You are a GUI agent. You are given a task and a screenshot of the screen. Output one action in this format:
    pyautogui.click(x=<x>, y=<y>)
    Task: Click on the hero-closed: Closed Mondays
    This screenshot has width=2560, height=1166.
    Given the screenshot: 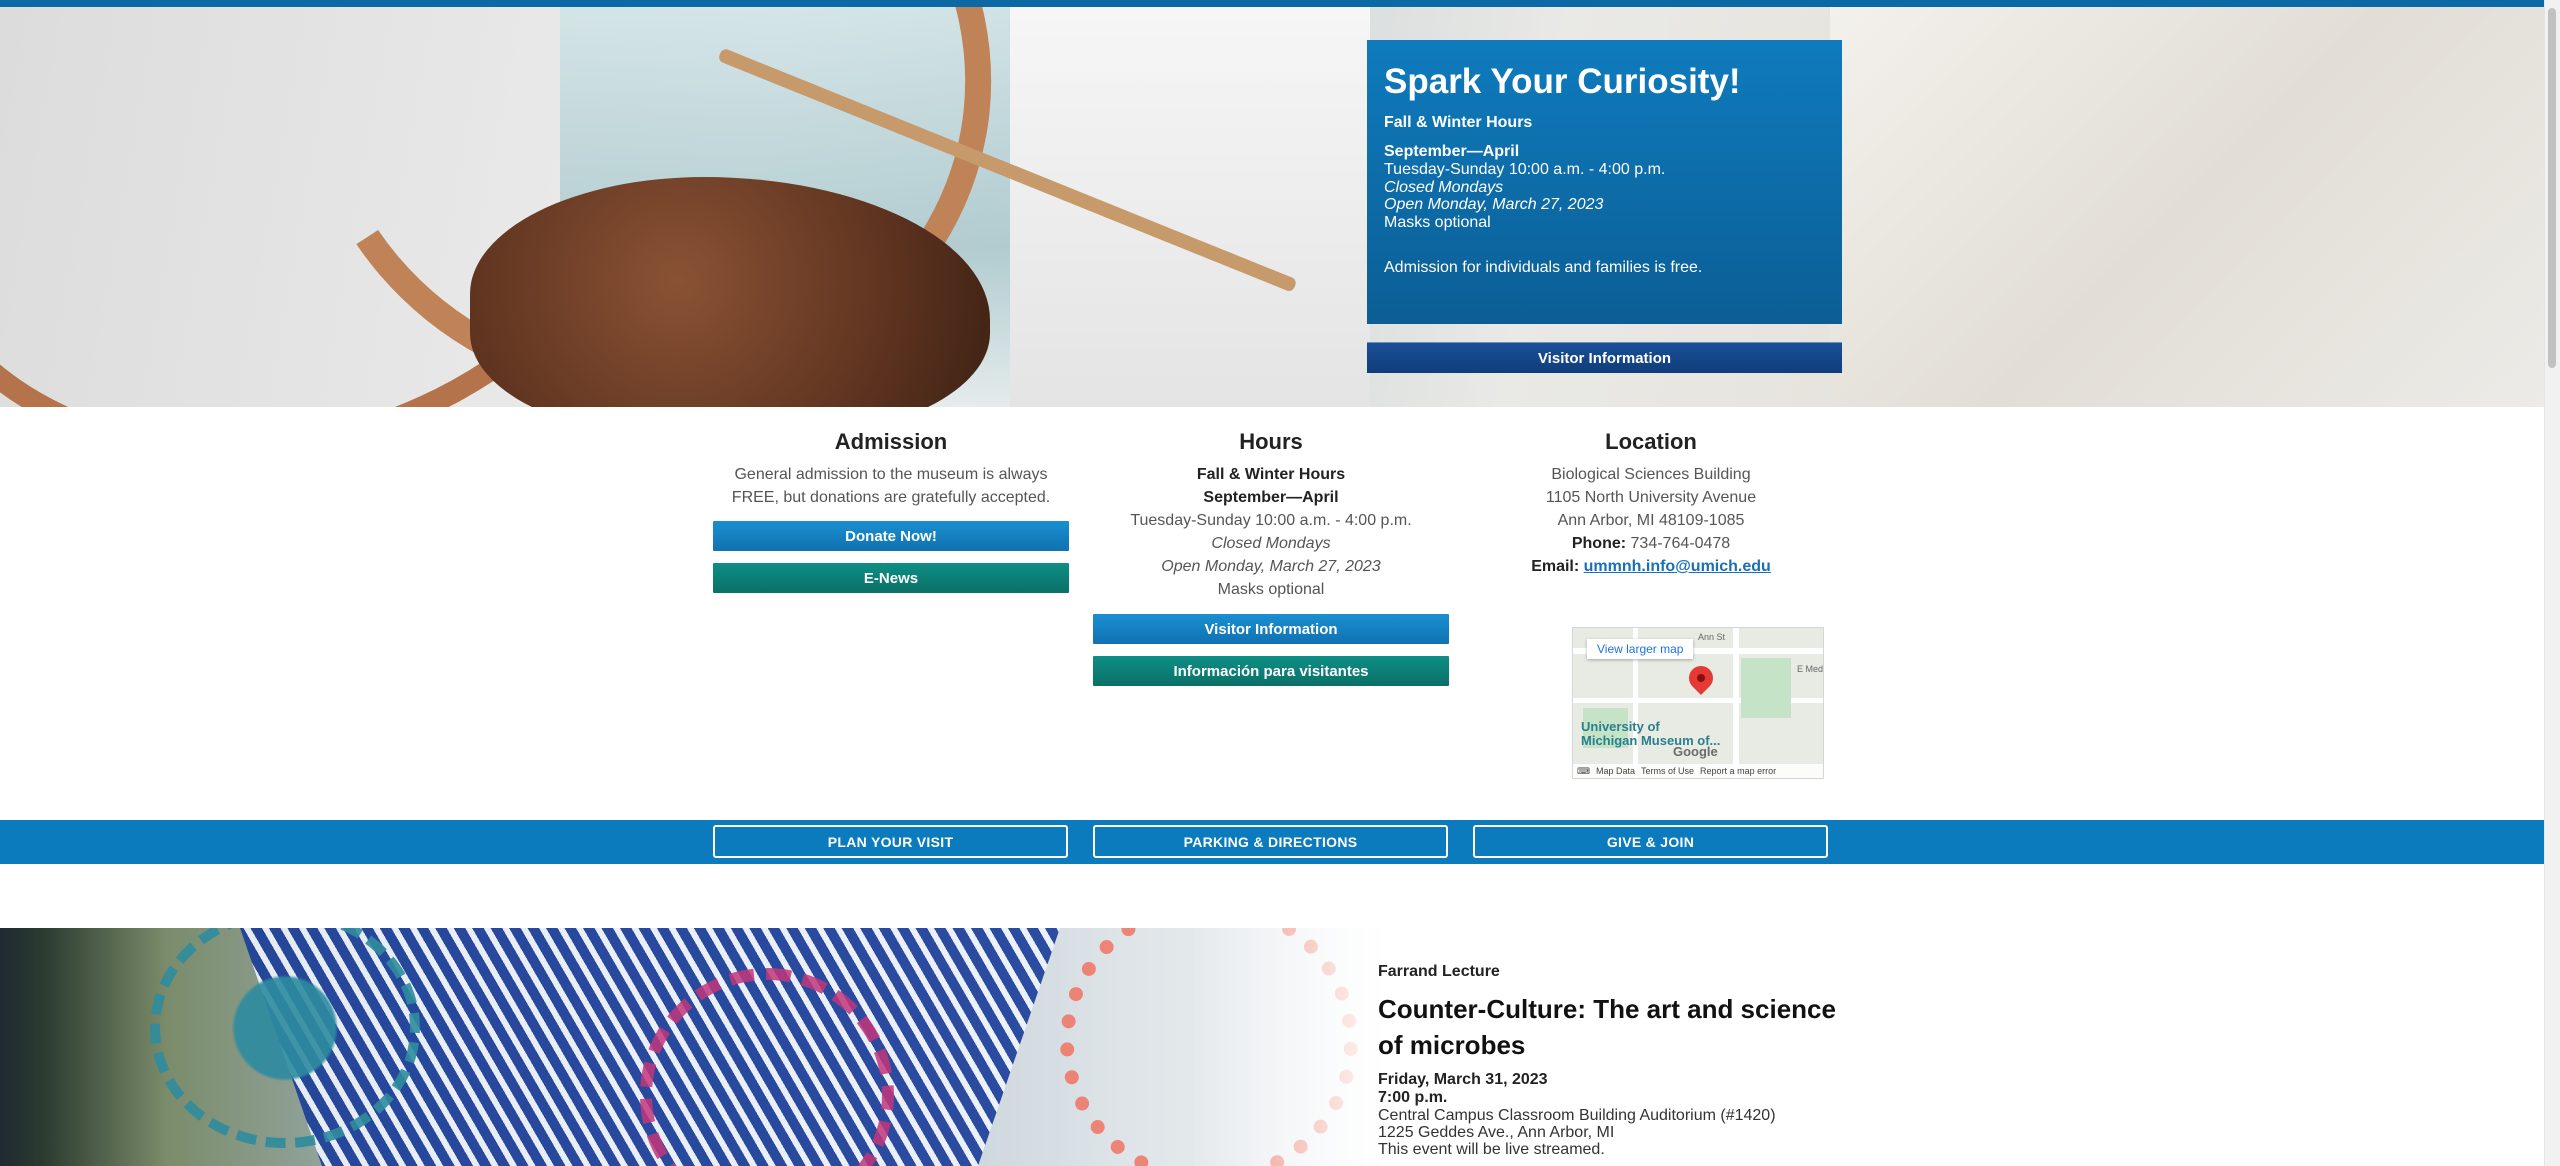 What is the action you would take?
    pyautogui.click(x=1444, y=187)
    